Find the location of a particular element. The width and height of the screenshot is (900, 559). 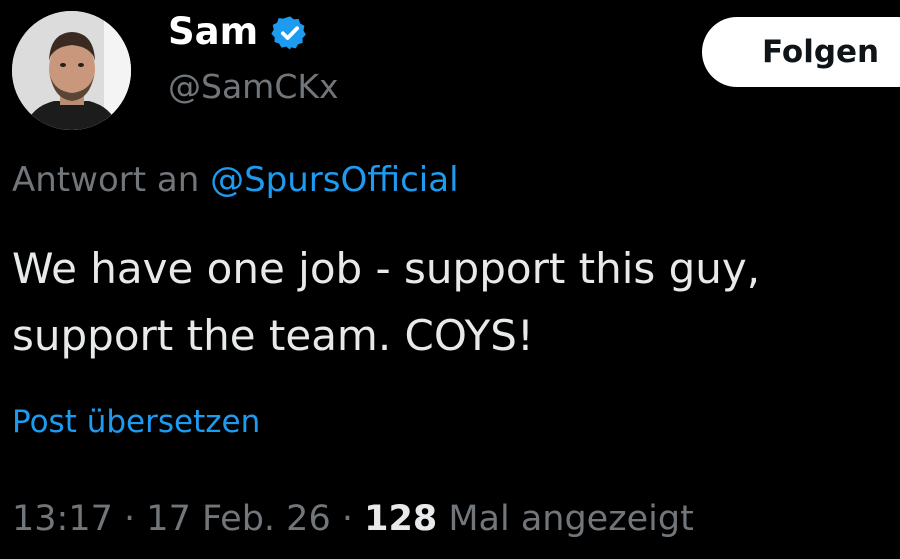

views-label: Mal angezeigt is located at coordinates (571, 519).